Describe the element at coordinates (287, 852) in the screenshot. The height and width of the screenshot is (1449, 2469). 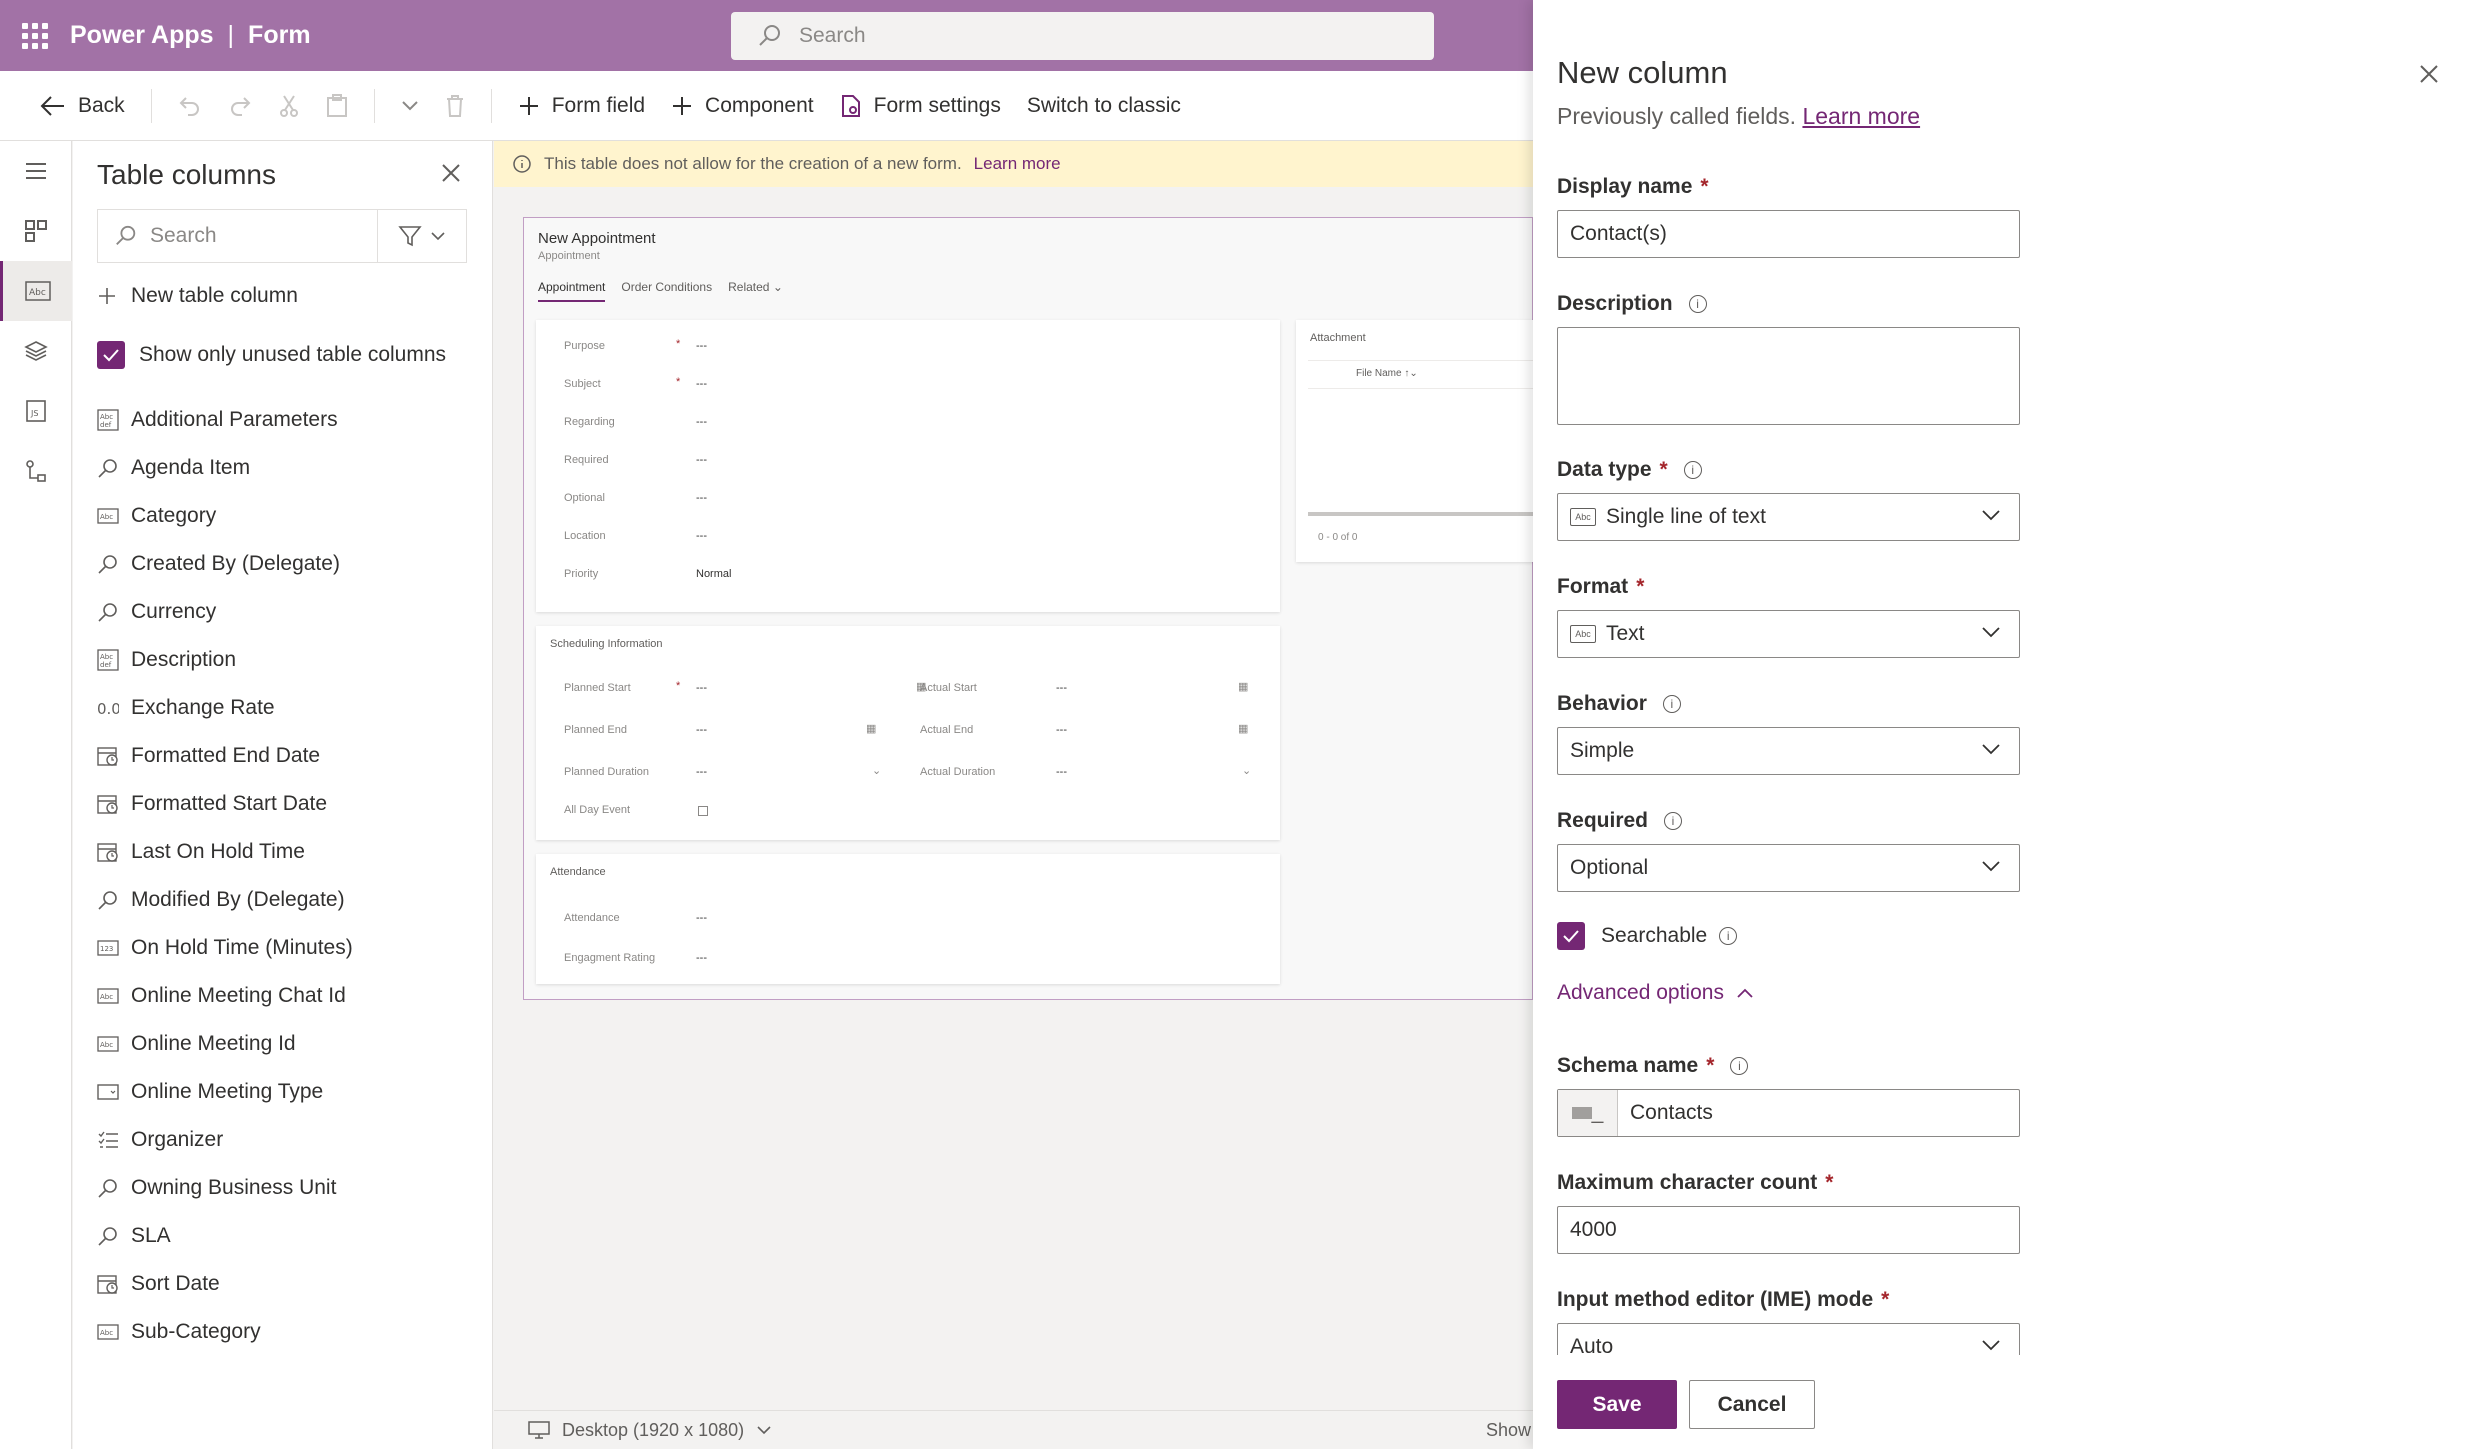
I see `column-list-item: Last On Hold Time` at that location.